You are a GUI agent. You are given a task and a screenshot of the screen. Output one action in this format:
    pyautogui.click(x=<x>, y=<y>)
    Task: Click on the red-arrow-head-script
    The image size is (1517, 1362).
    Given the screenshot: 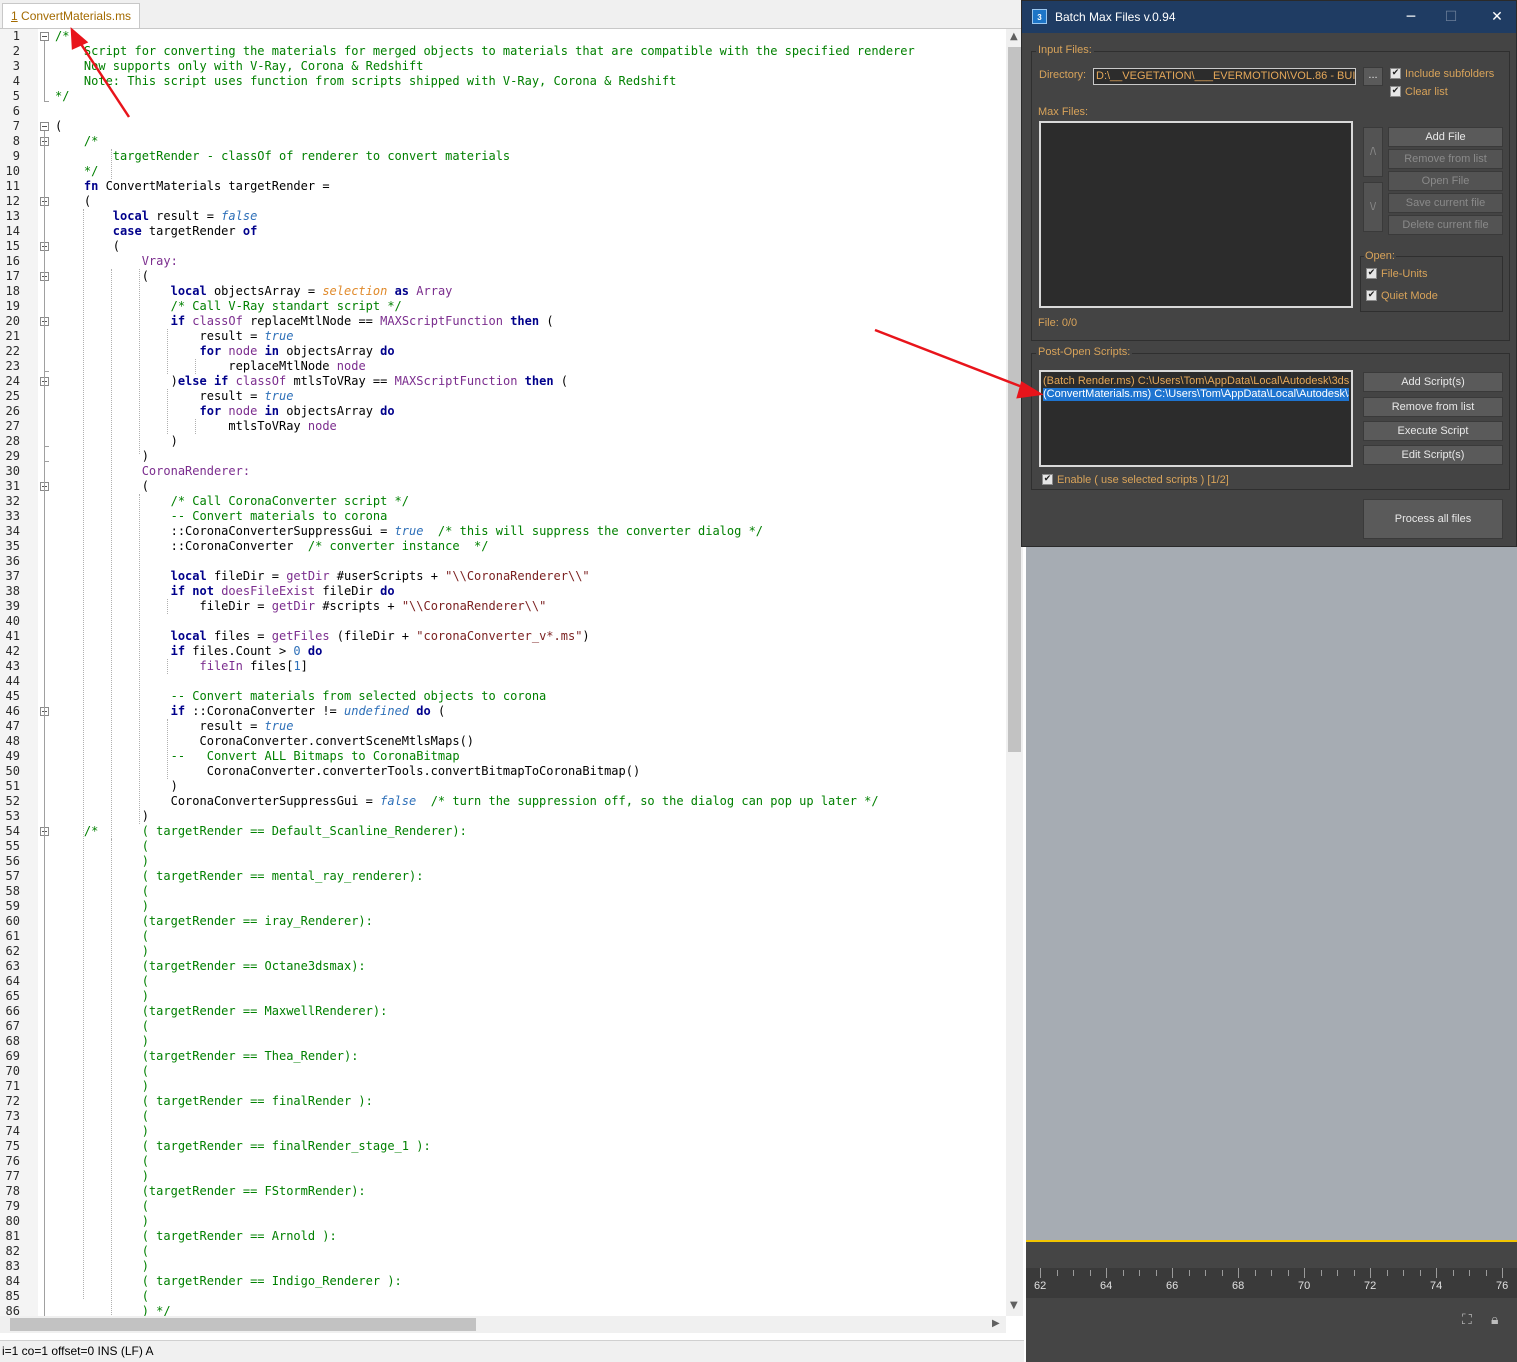 What is the action you would take?
    pyautogui.click(x=1030, y=390)
    